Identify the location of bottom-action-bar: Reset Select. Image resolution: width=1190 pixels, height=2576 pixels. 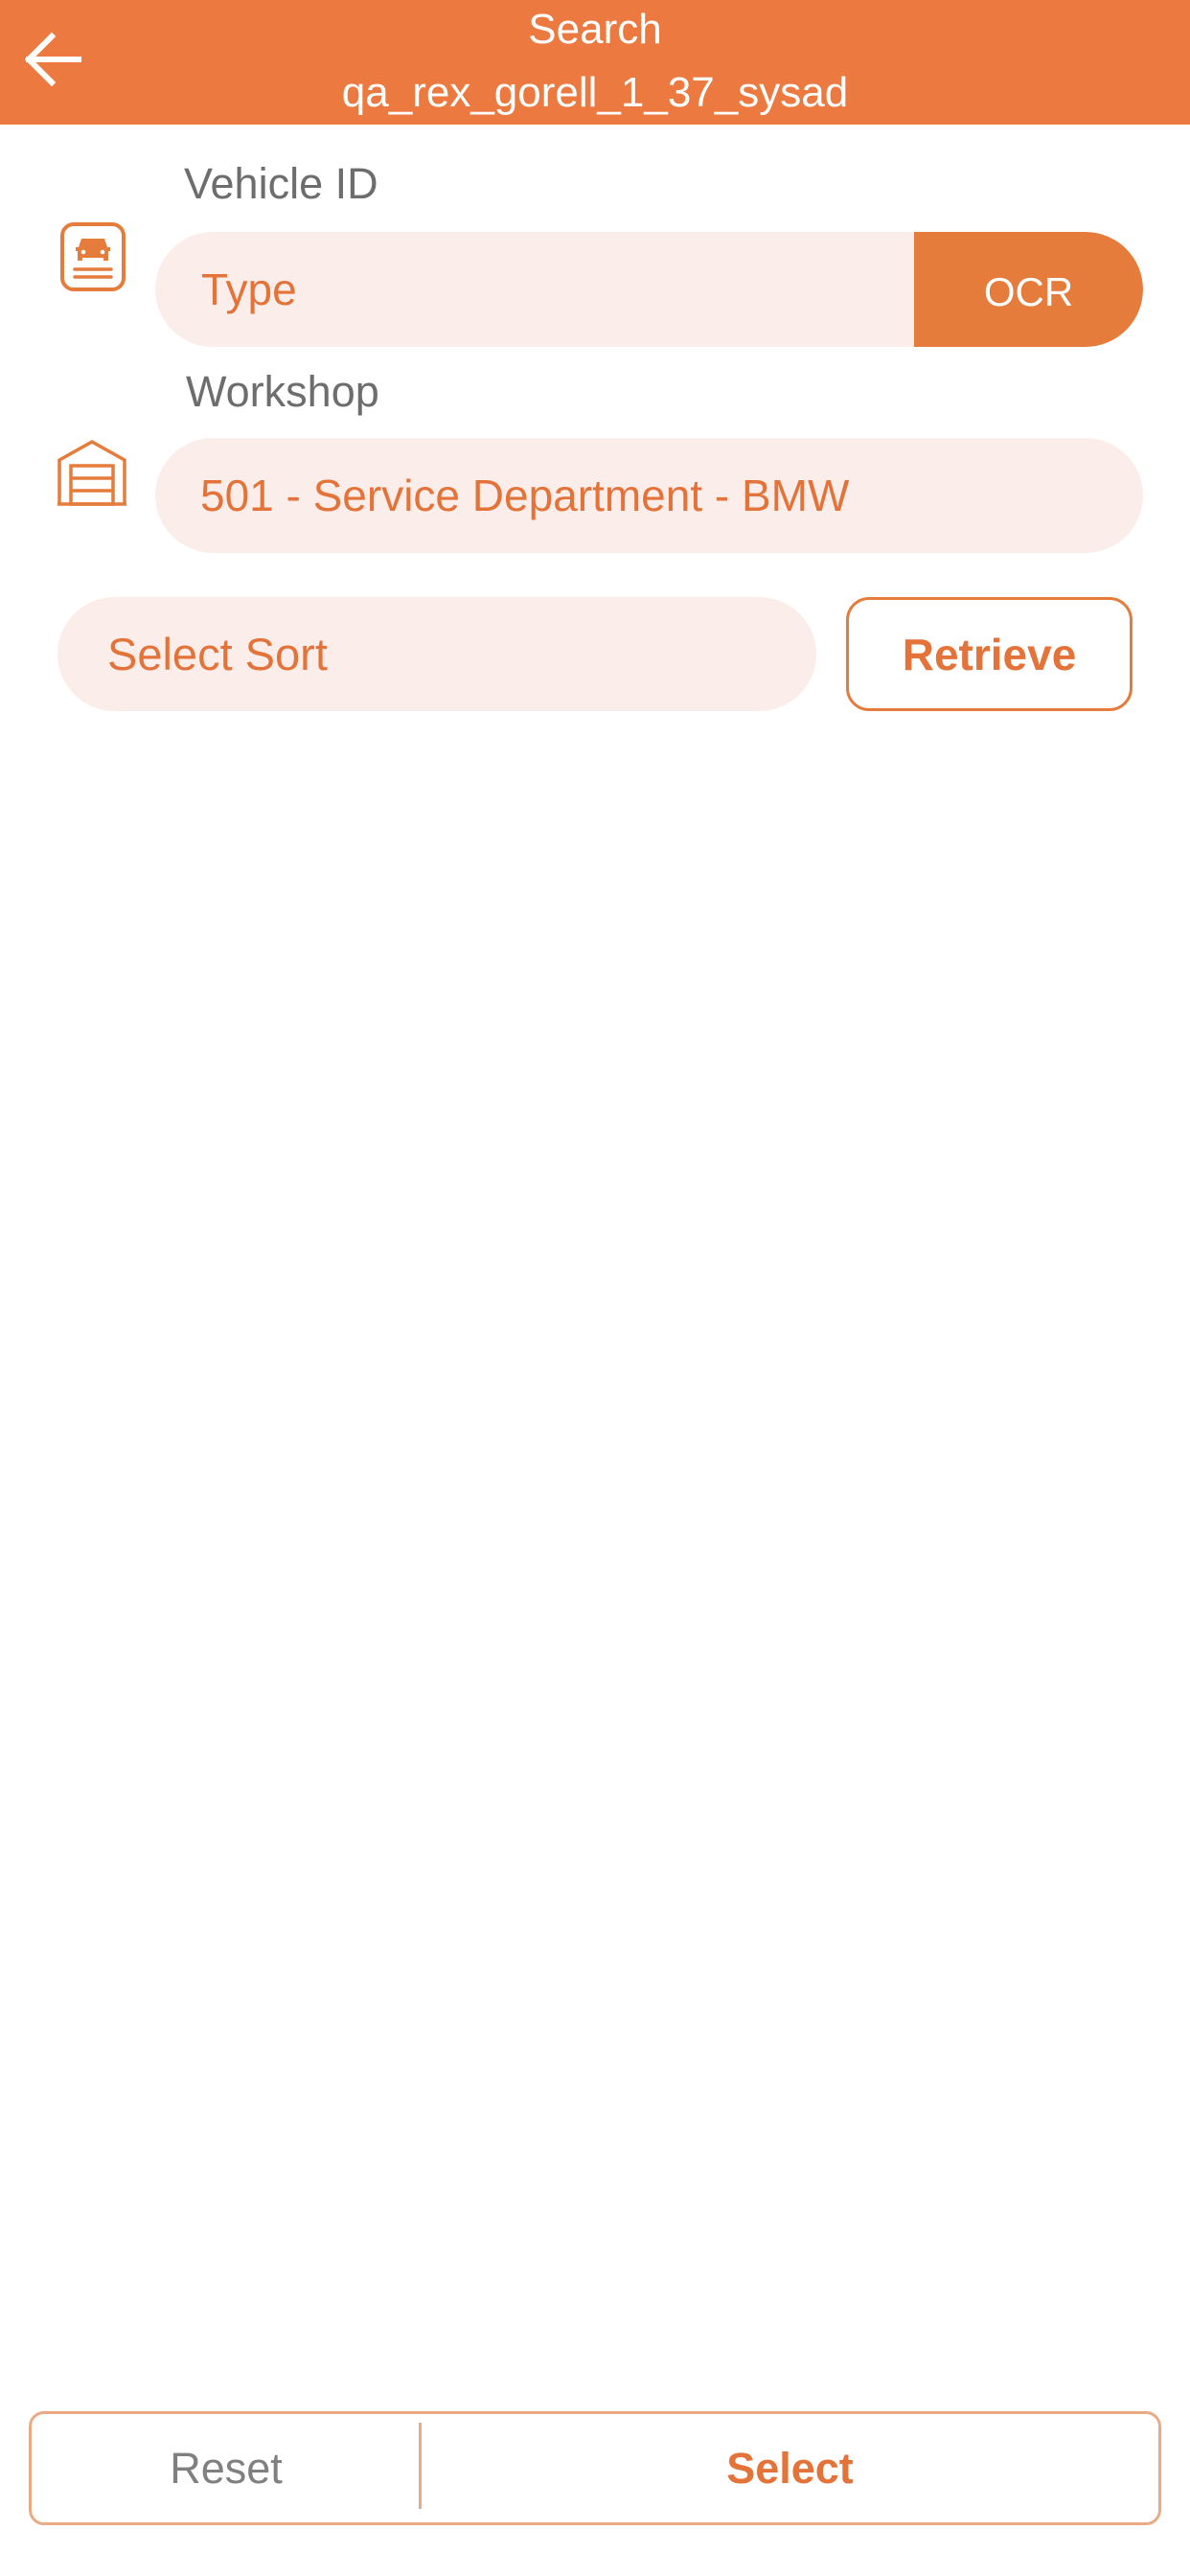
(595, 2468).